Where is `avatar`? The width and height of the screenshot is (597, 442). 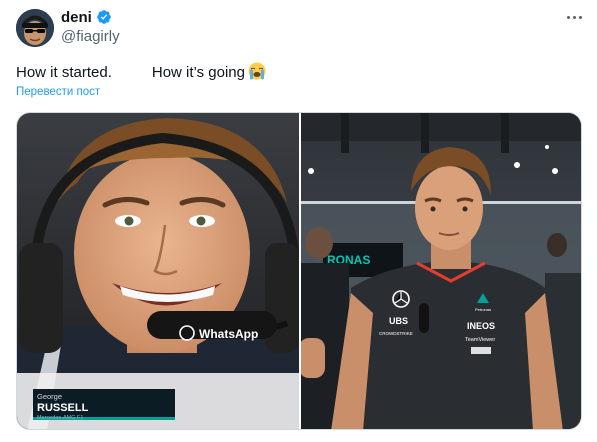 avatar is located at coordinates (35, 28).